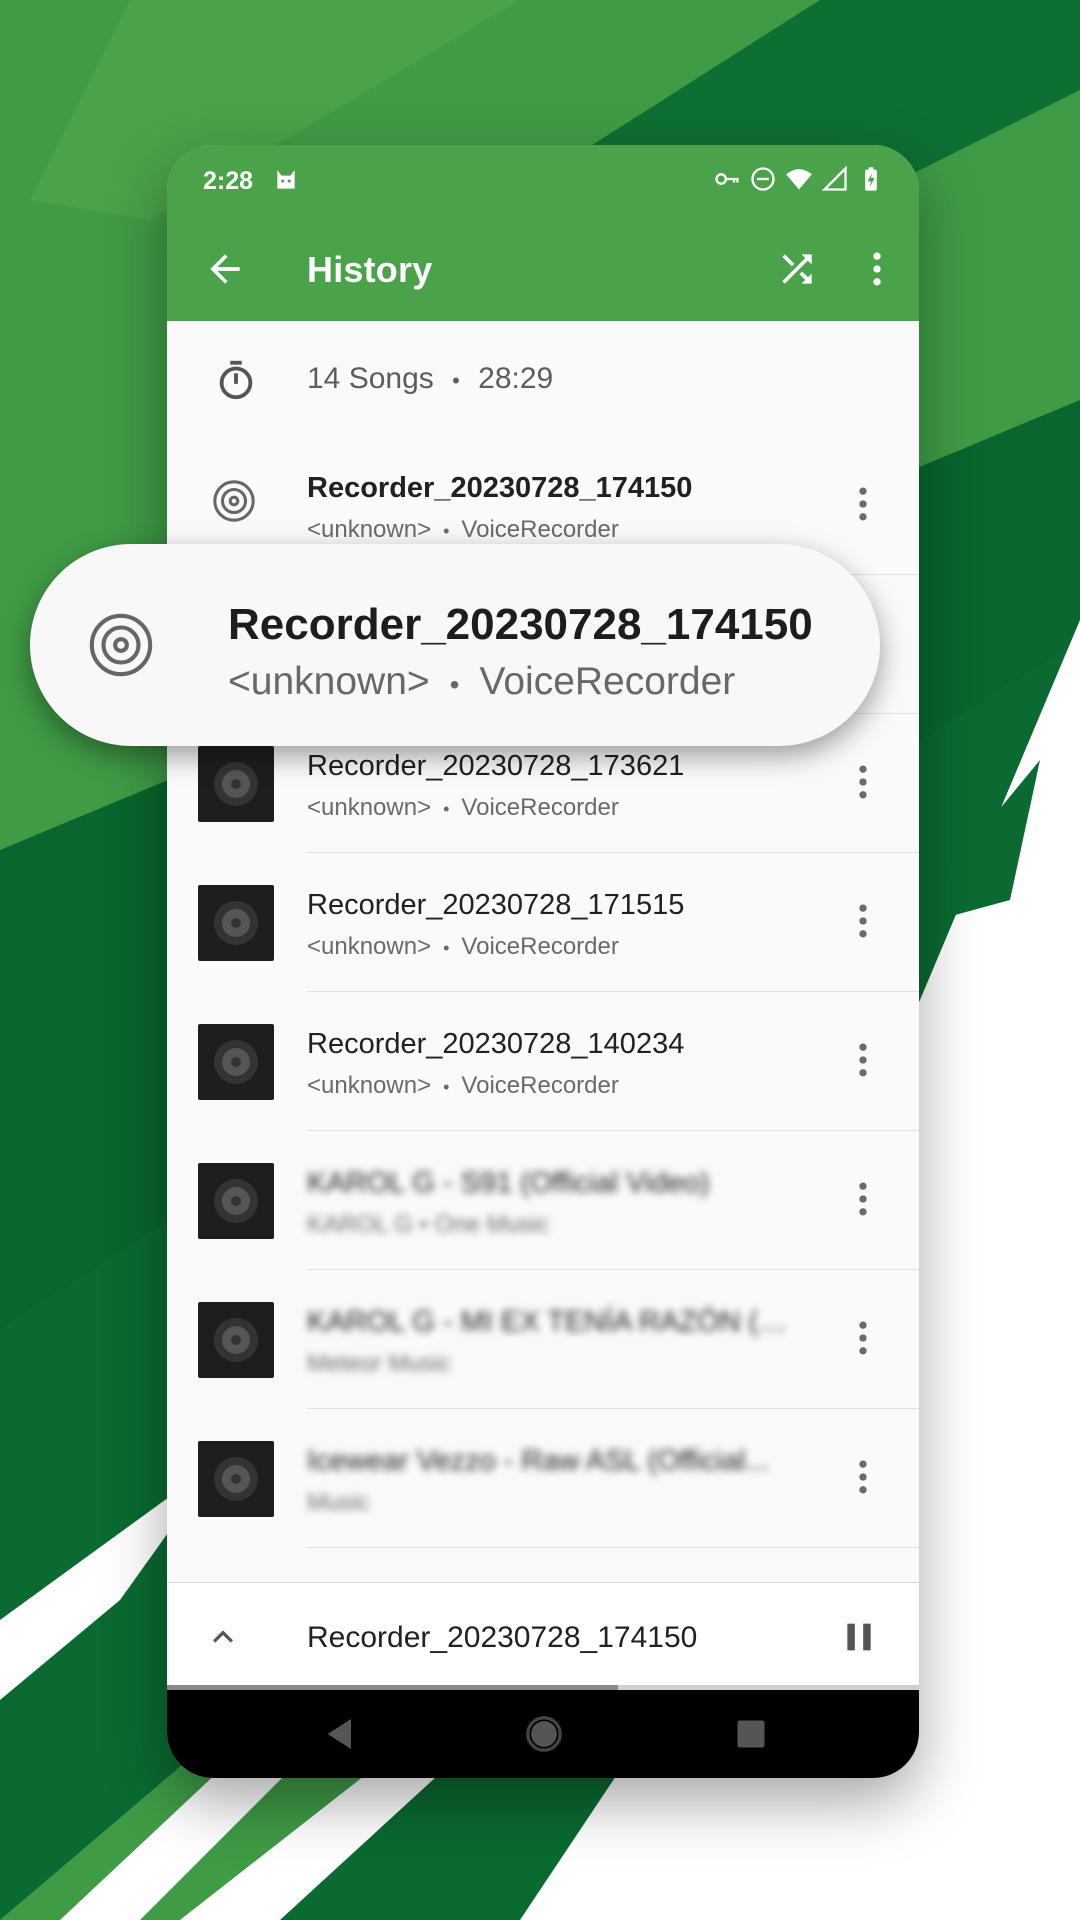 Image resolution: width=1080 pixels, height=1920 pixels. Describe the element at coordinates (516, 378) in the screenshot. I see `total-duration: 28:29` at that location.